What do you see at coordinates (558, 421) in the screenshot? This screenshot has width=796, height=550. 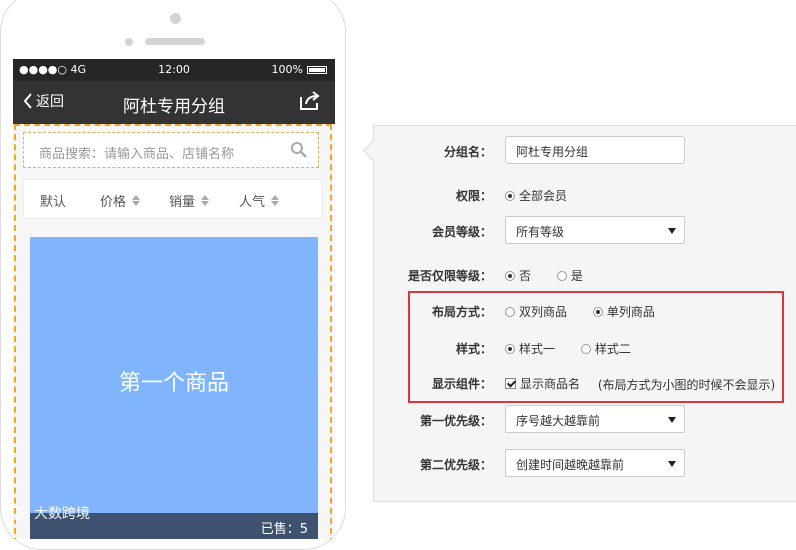 I see `select-value: 序号越大越靠前` at bounding box center [558, 421].